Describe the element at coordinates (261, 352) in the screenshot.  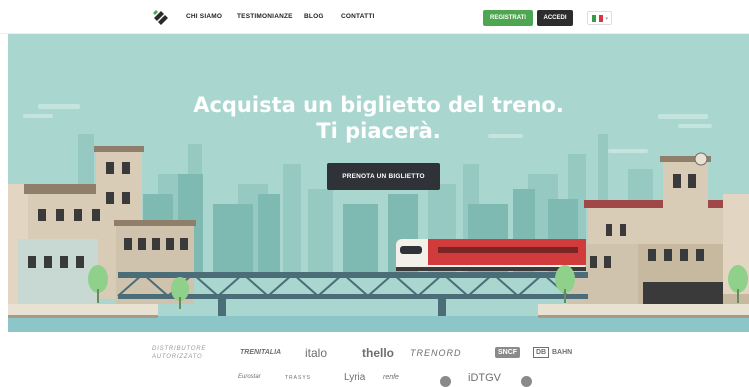
I see `partner-logo-trenitalia: TRENITALIA` at that location.